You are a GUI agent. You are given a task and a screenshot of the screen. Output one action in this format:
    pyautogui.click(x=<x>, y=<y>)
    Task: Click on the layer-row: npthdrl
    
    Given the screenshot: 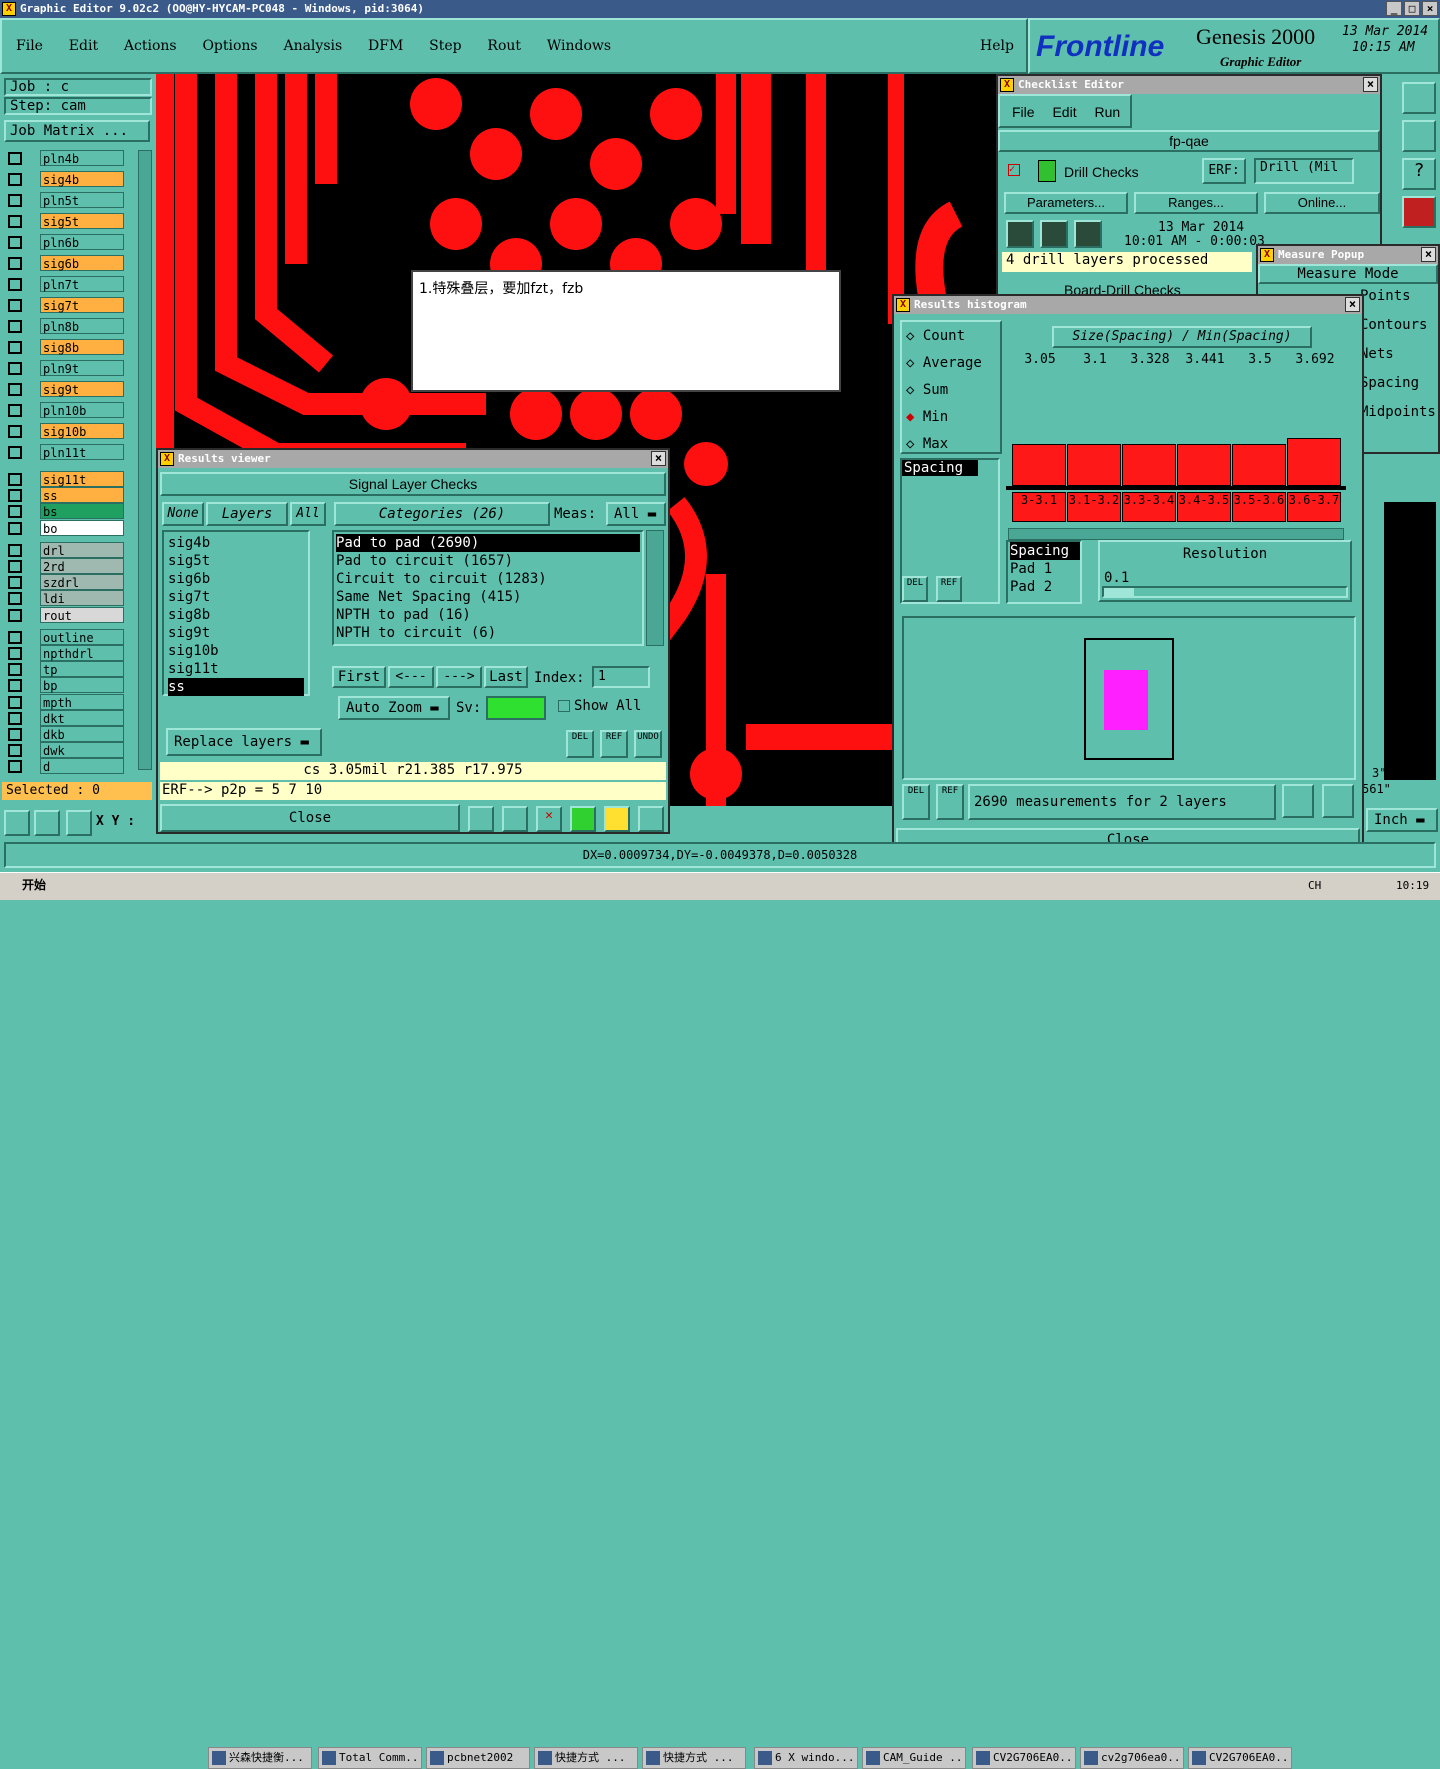 What is the action you would take?
    pyautogui.click(x=65, y=653)
    